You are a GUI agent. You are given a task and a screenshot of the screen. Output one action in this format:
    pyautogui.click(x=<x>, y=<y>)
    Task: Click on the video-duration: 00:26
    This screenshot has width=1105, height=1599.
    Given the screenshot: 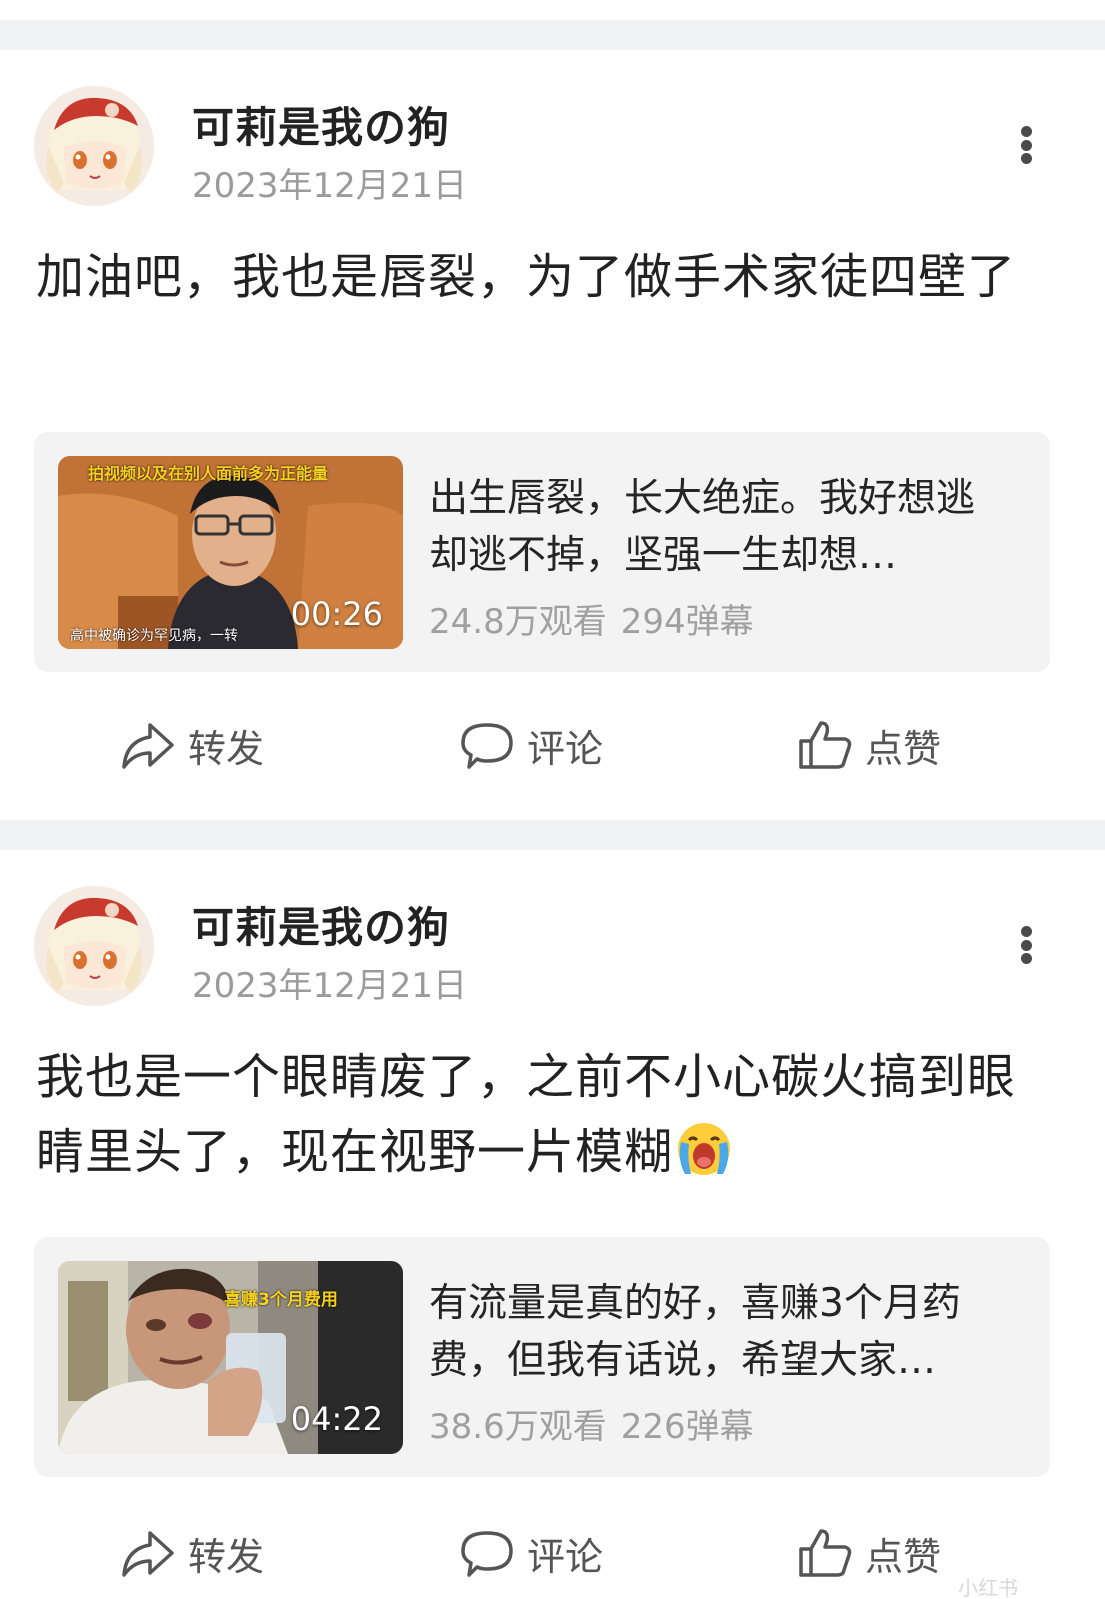 What is the action you would take?
    pyautogui.click(x=336, y=614)
    